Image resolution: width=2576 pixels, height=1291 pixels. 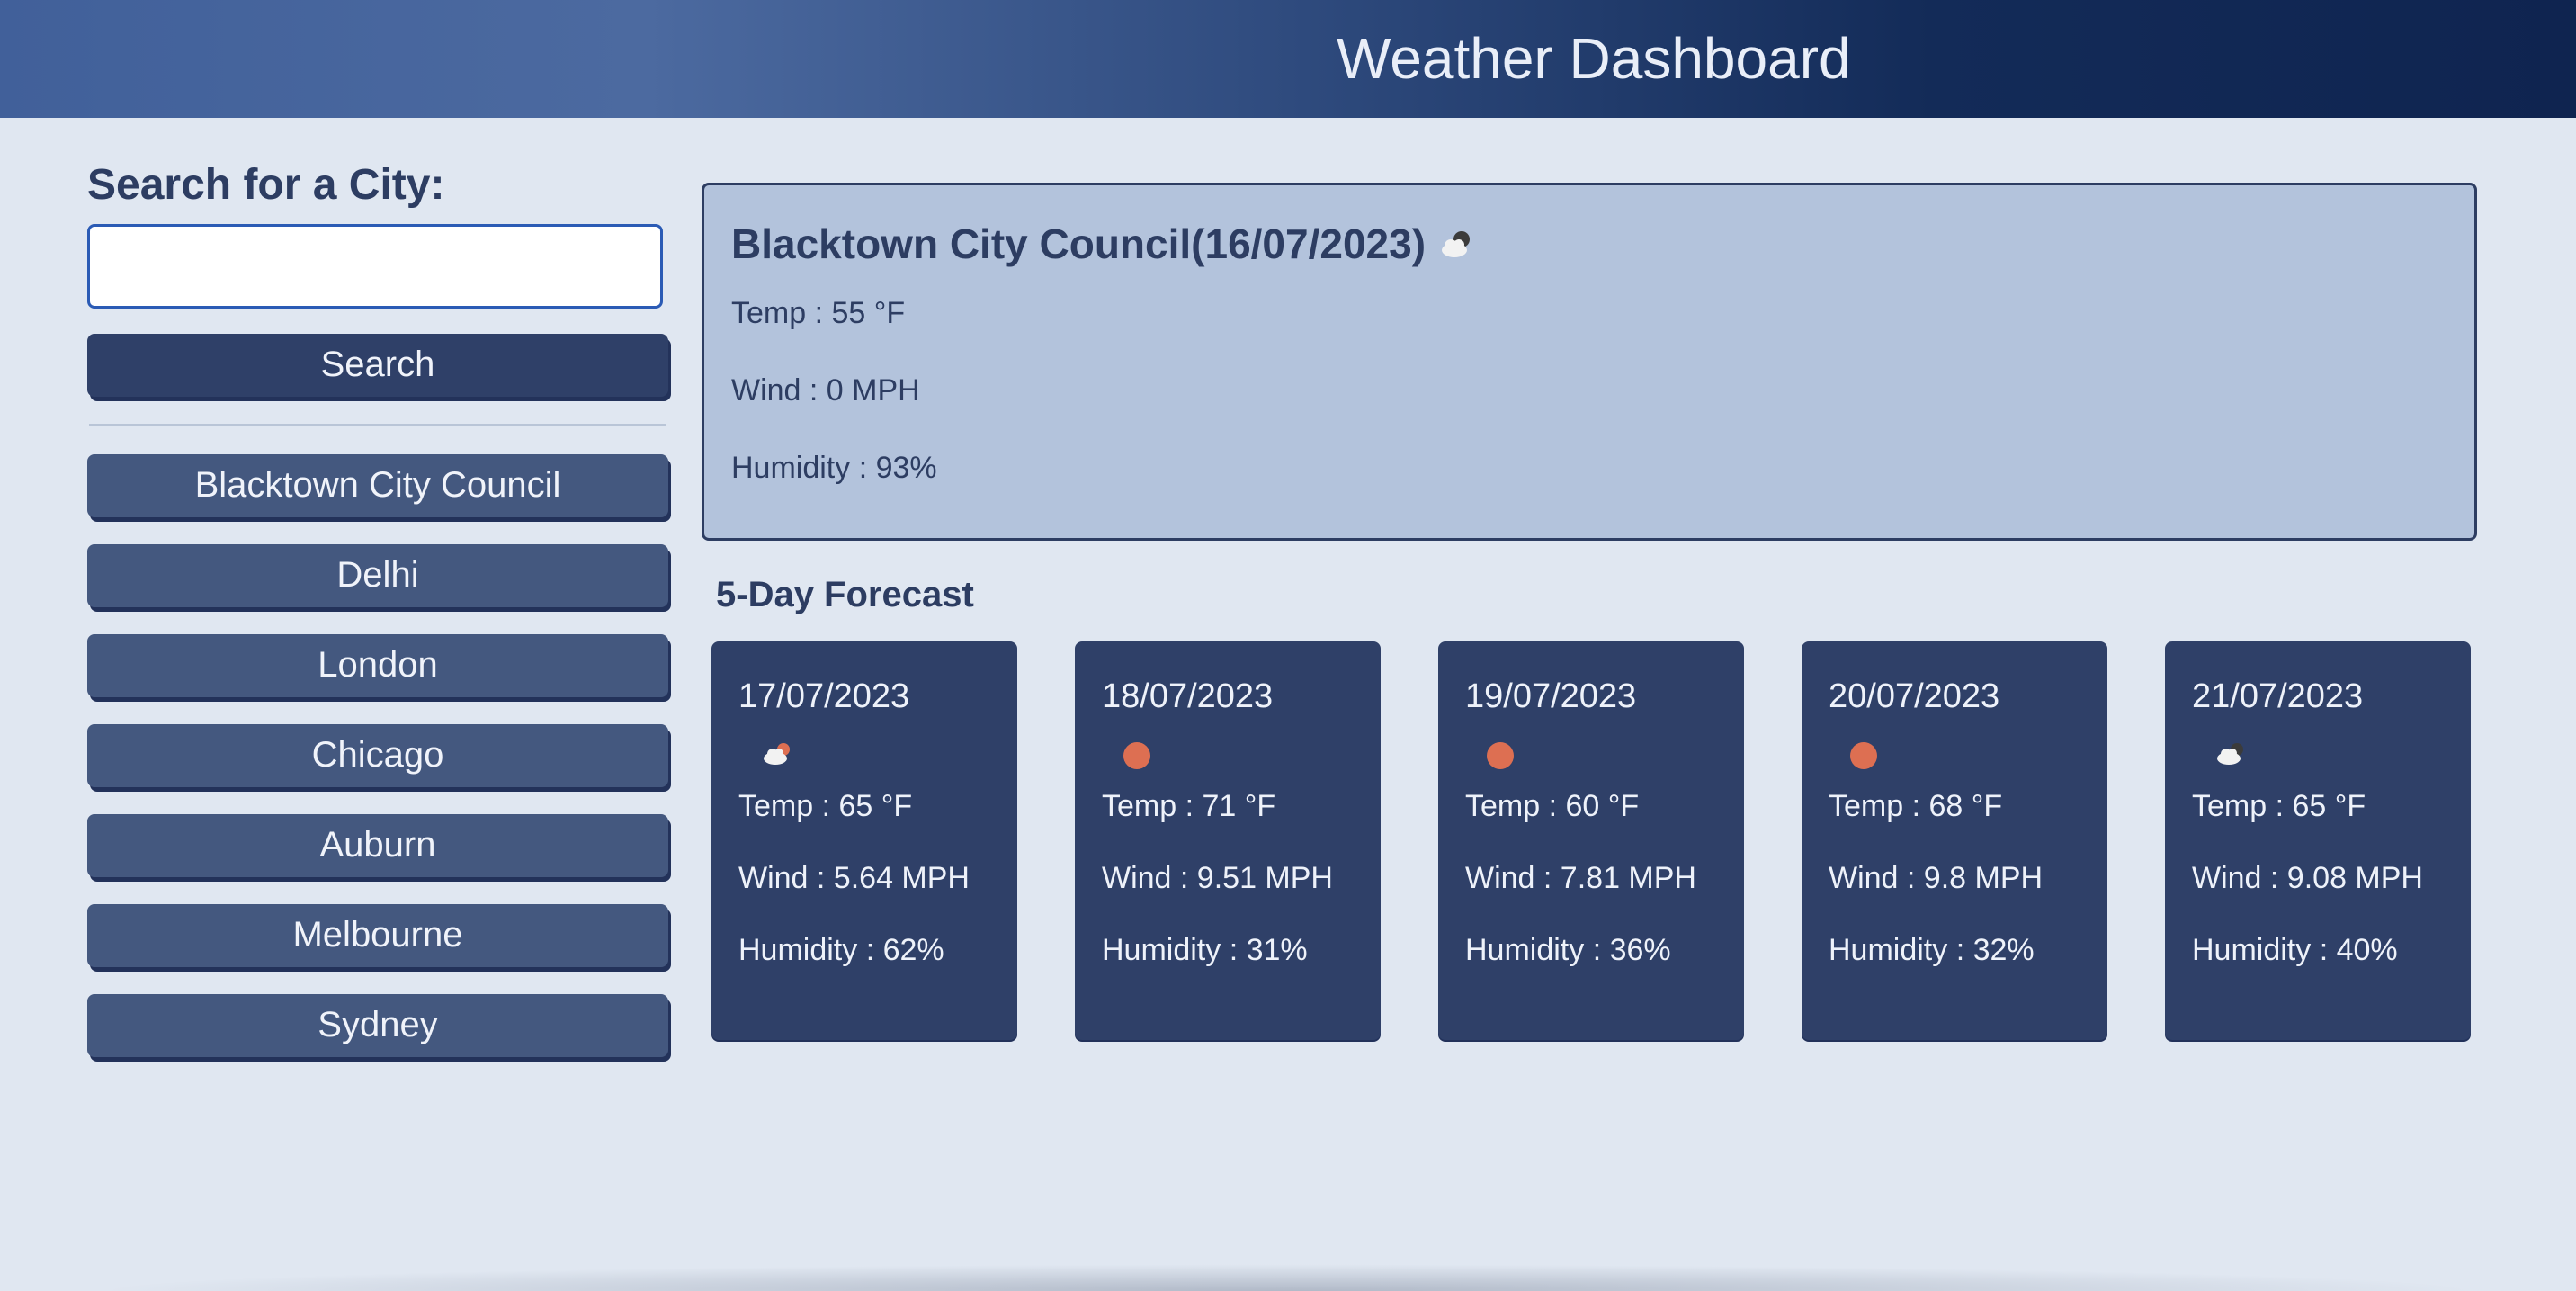 I want to click on history-city-button: Chicago, so click(x=377, y=755).